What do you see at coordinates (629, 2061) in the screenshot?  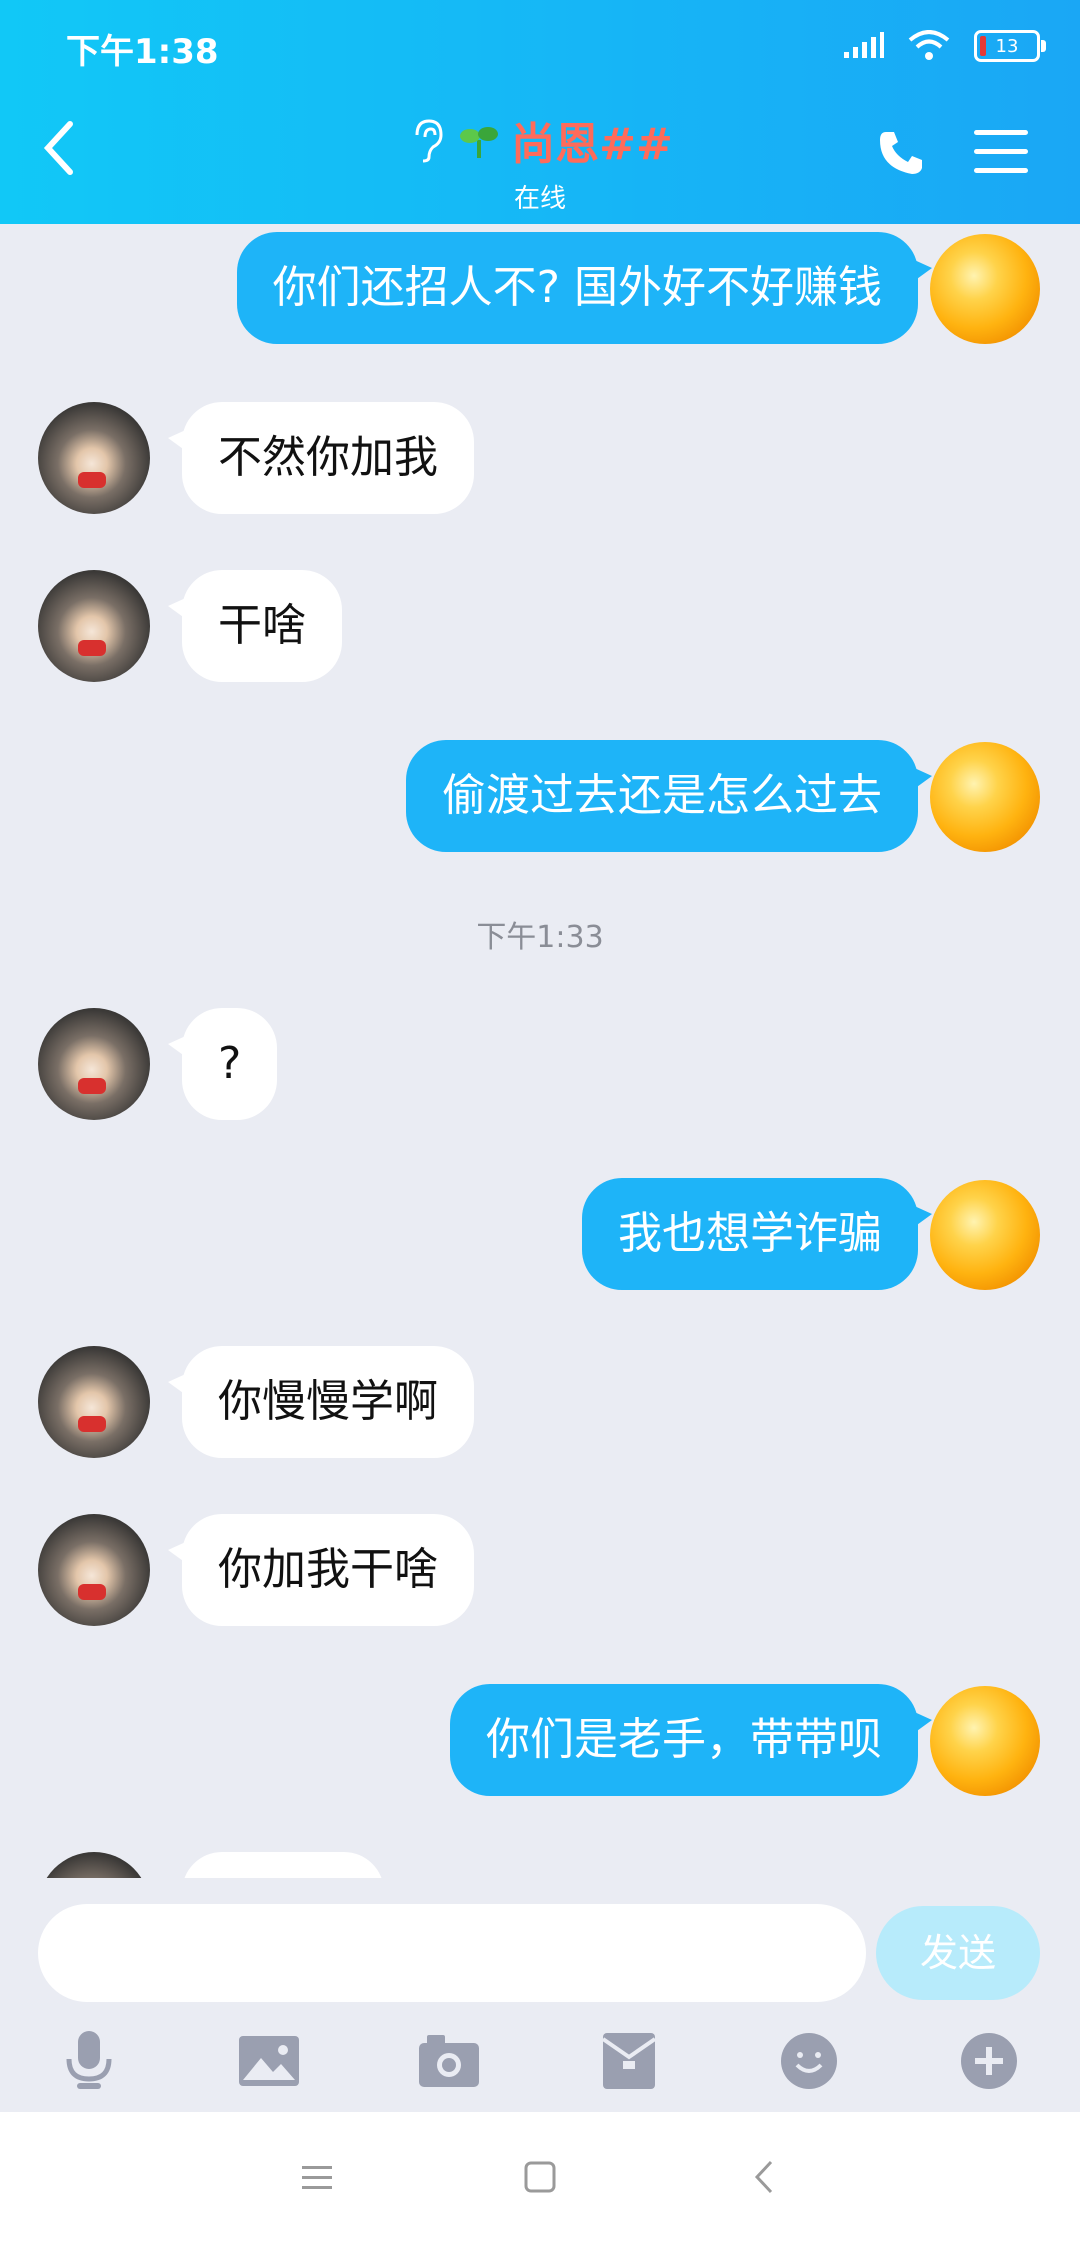 I see `red-packet-icon` at bounding box center [629, 2061].